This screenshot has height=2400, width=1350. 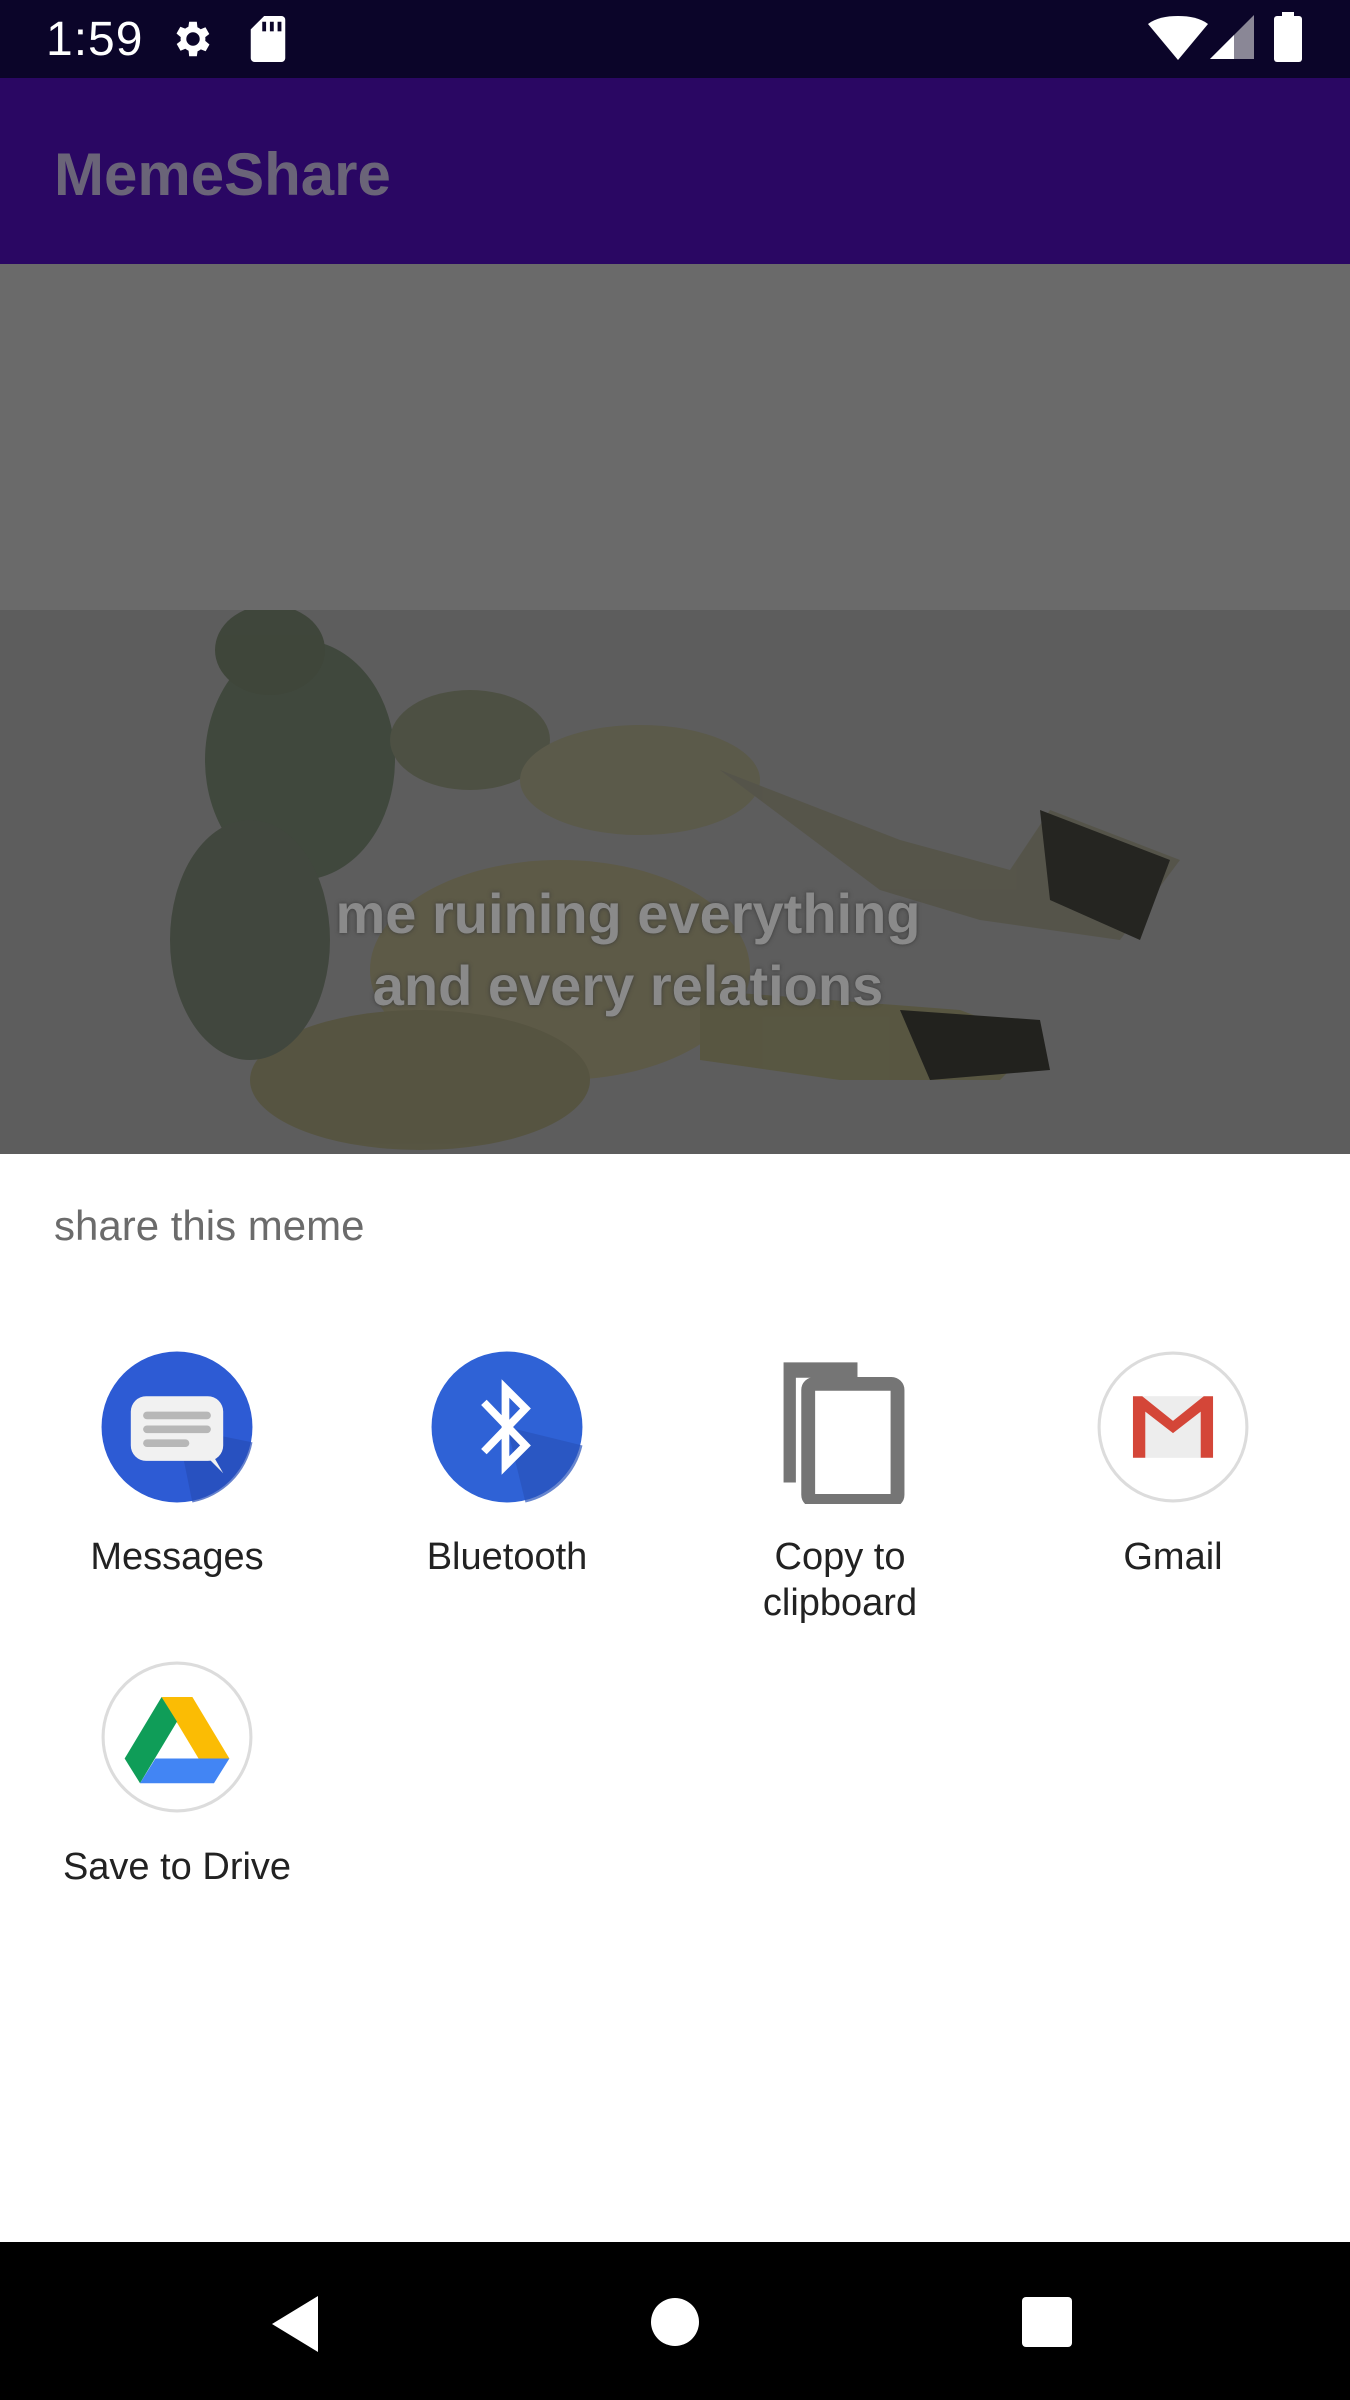 What do you see at coordinates (844, 1433) in the screenshot?
I see `copy-icon` at bounding box center [844, 1433].